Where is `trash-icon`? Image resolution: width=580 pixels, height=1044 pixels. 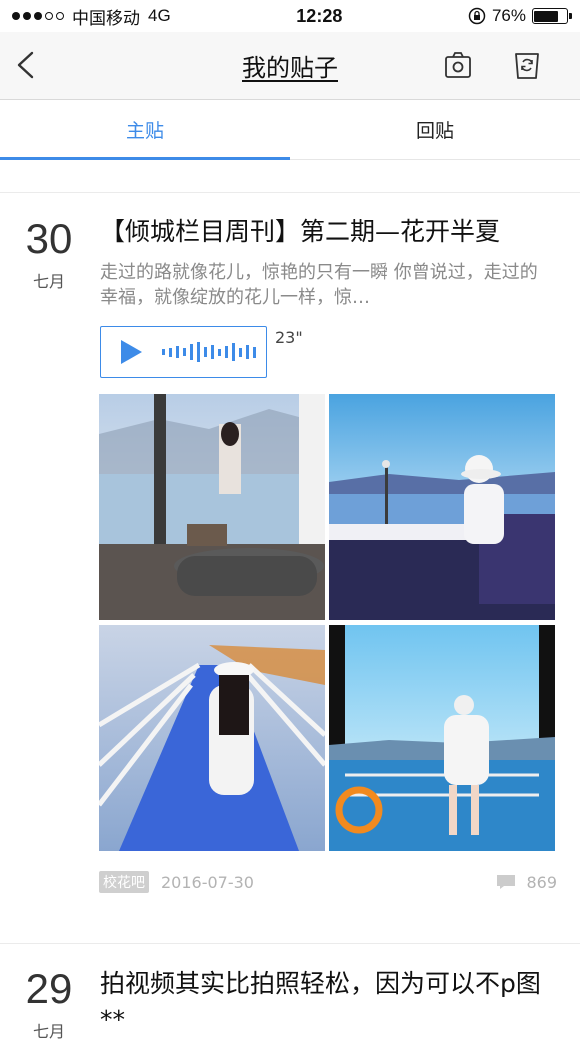
trash-icon is located at coordinates (527, 65).